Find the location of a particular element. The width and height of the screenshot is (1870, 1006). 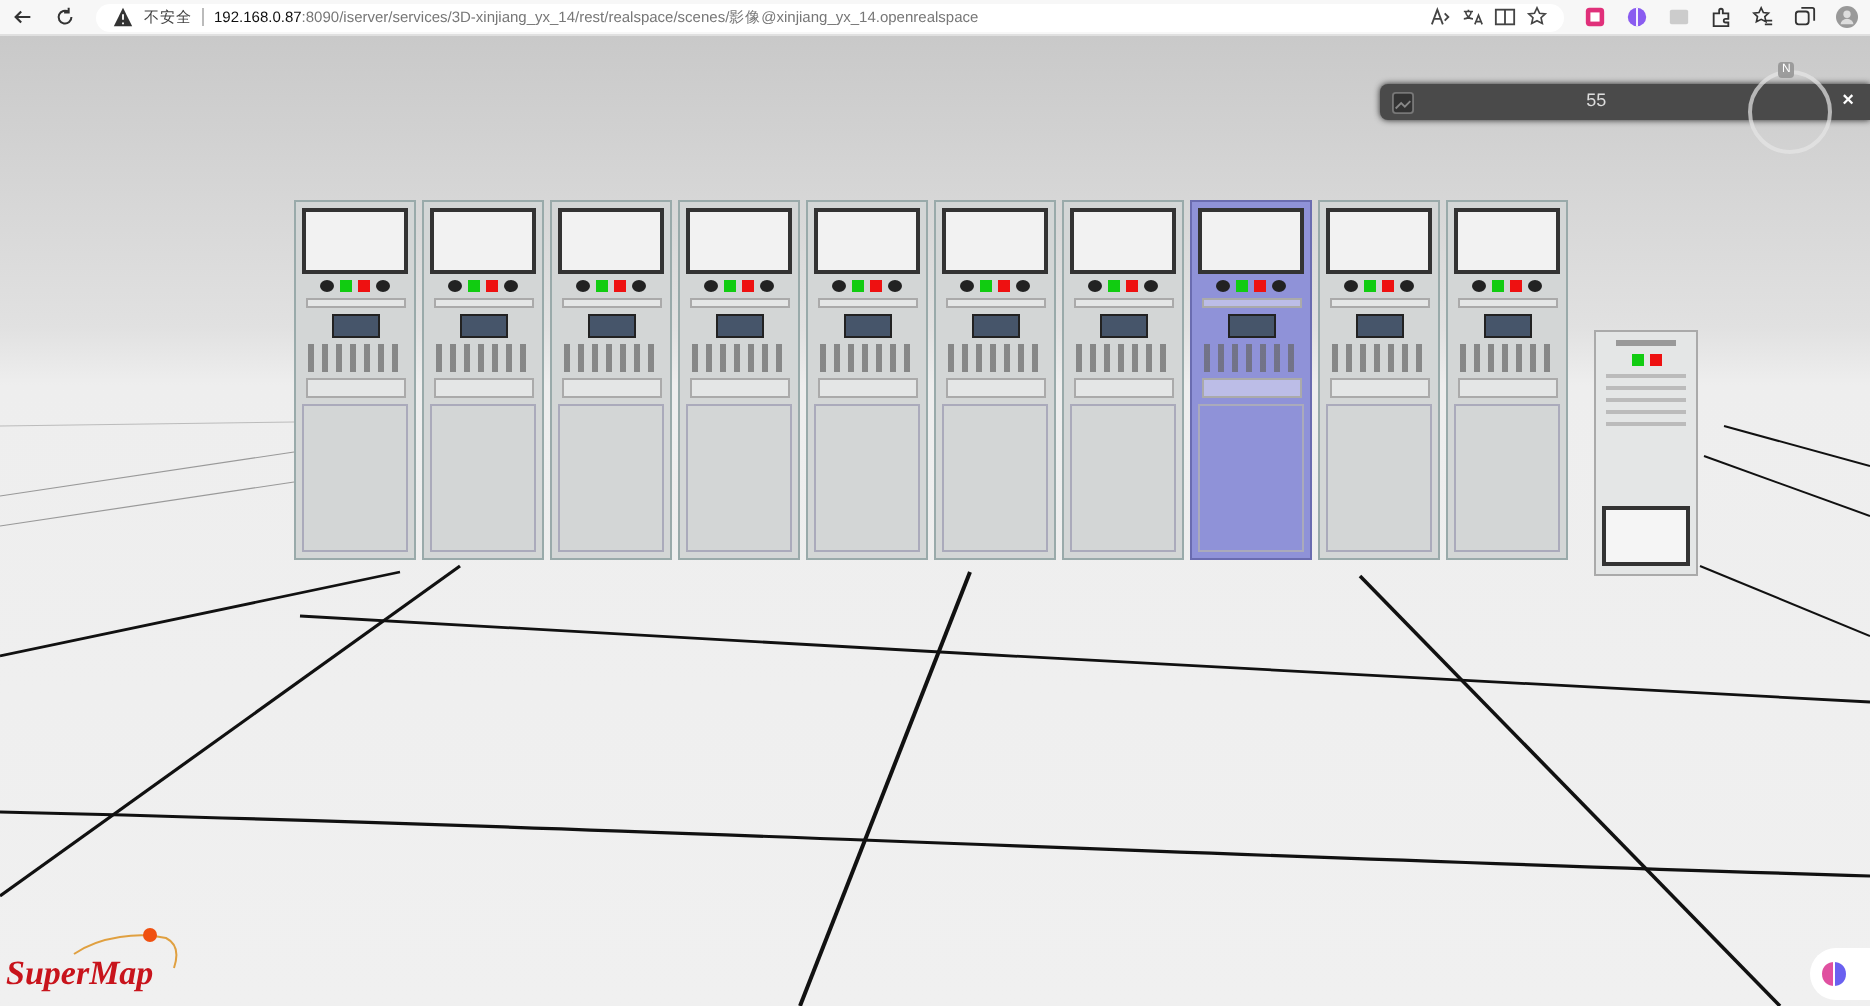

close-button: × is located at coordinates (1848, 102).